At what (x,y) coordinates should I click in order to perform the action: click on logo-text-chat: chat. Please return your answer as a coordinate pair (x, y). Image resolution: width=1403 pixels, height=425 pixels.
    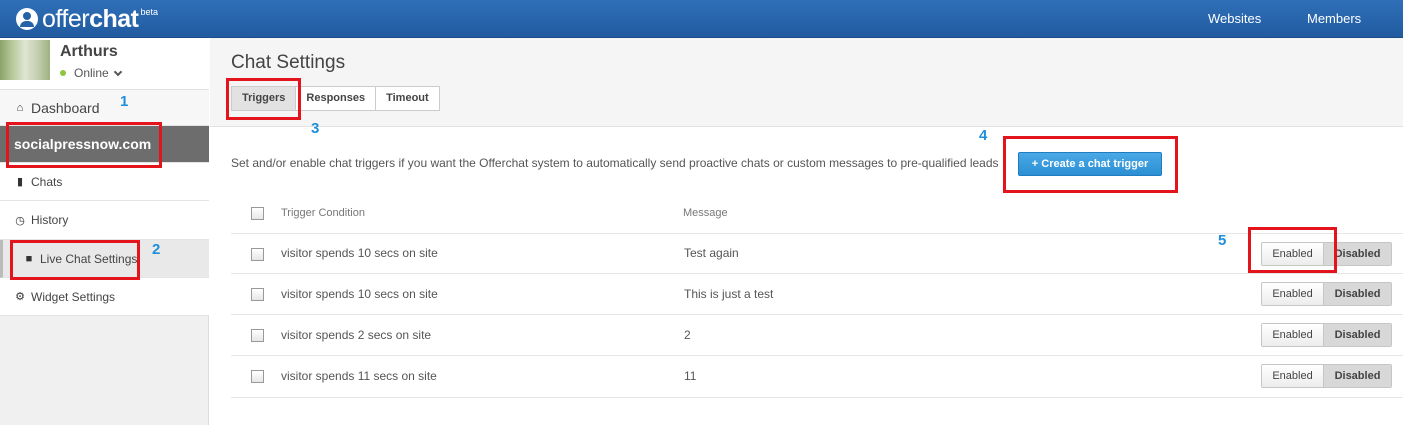
    Looking at the image, I should click on (114, 18).